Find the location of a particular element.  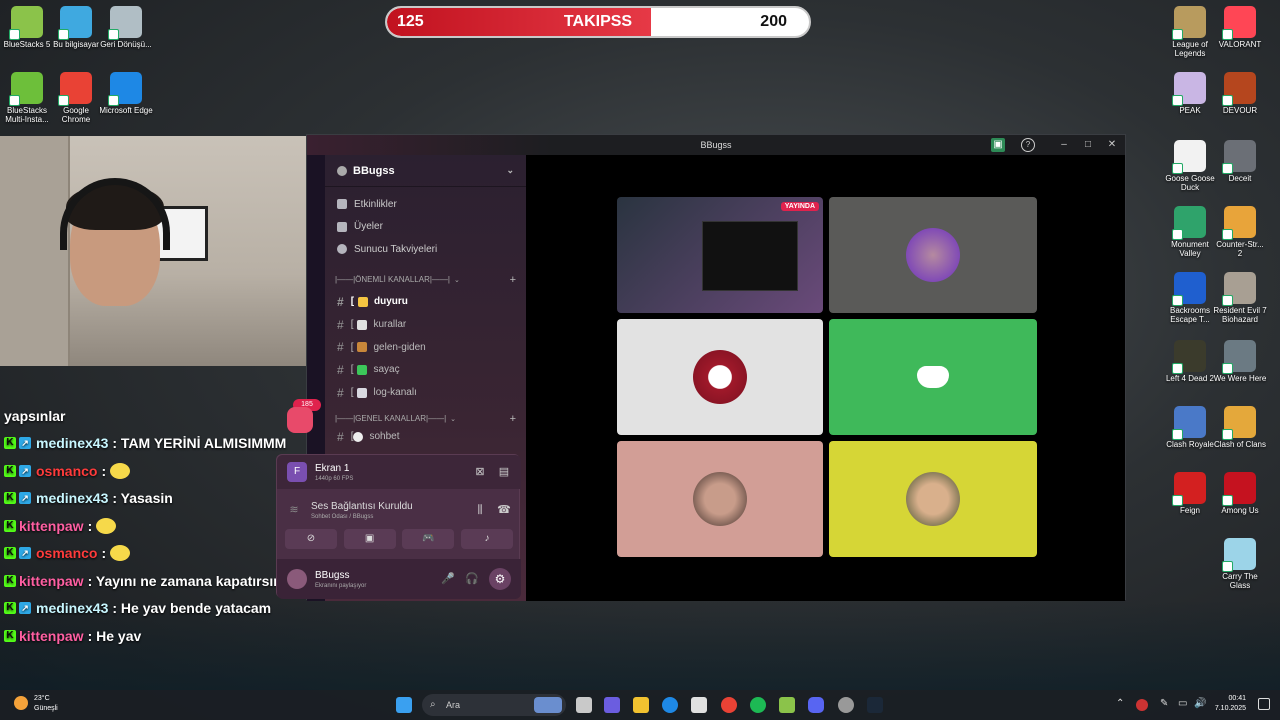

headphones-icon: 🎧 is located at coordinates (472, 579).